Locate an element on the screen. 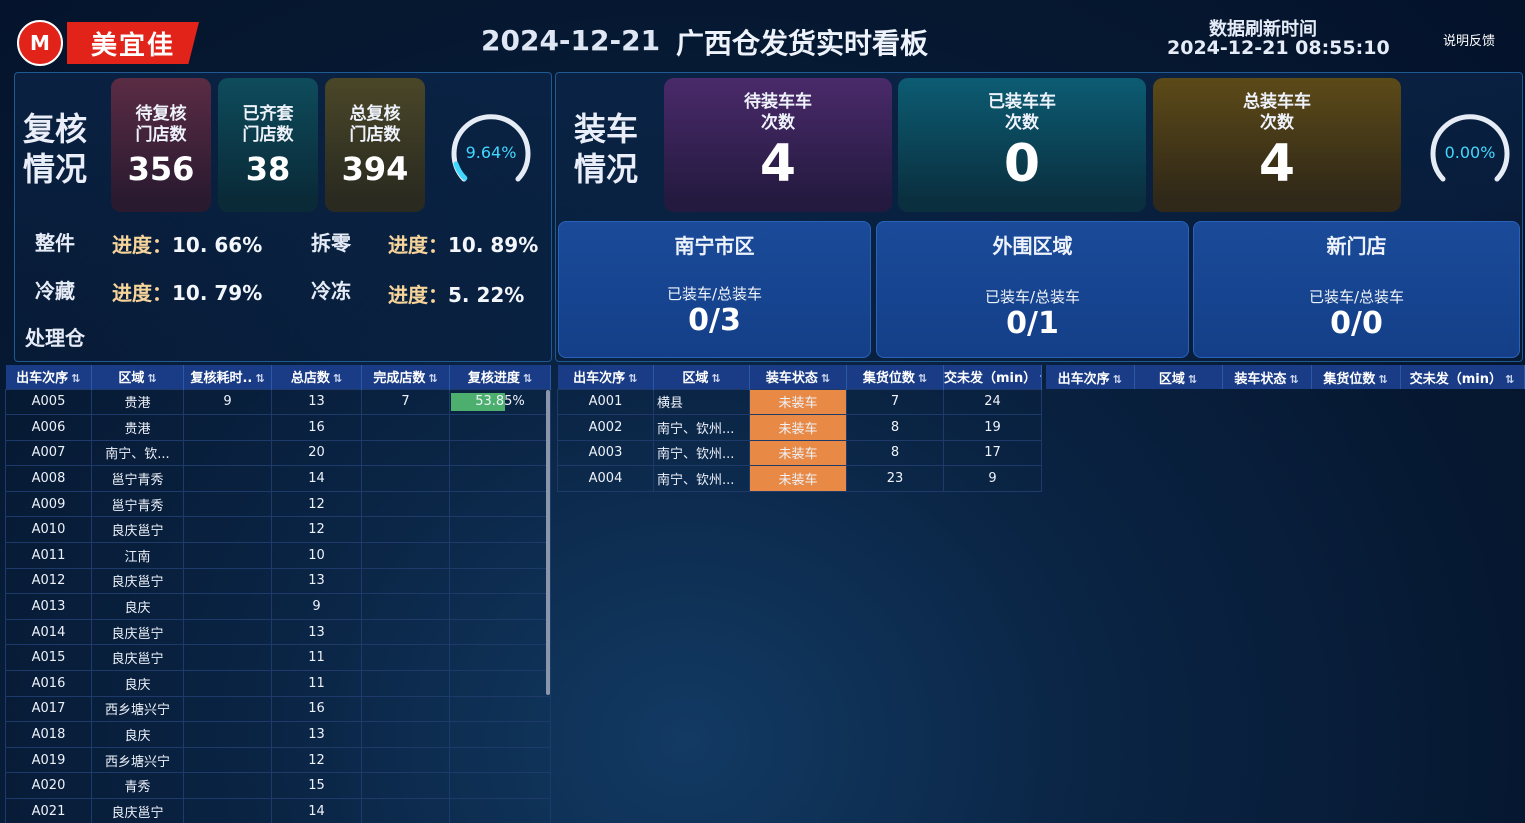  table-row: A011 江南 10 is located at coordinates (278, 555).